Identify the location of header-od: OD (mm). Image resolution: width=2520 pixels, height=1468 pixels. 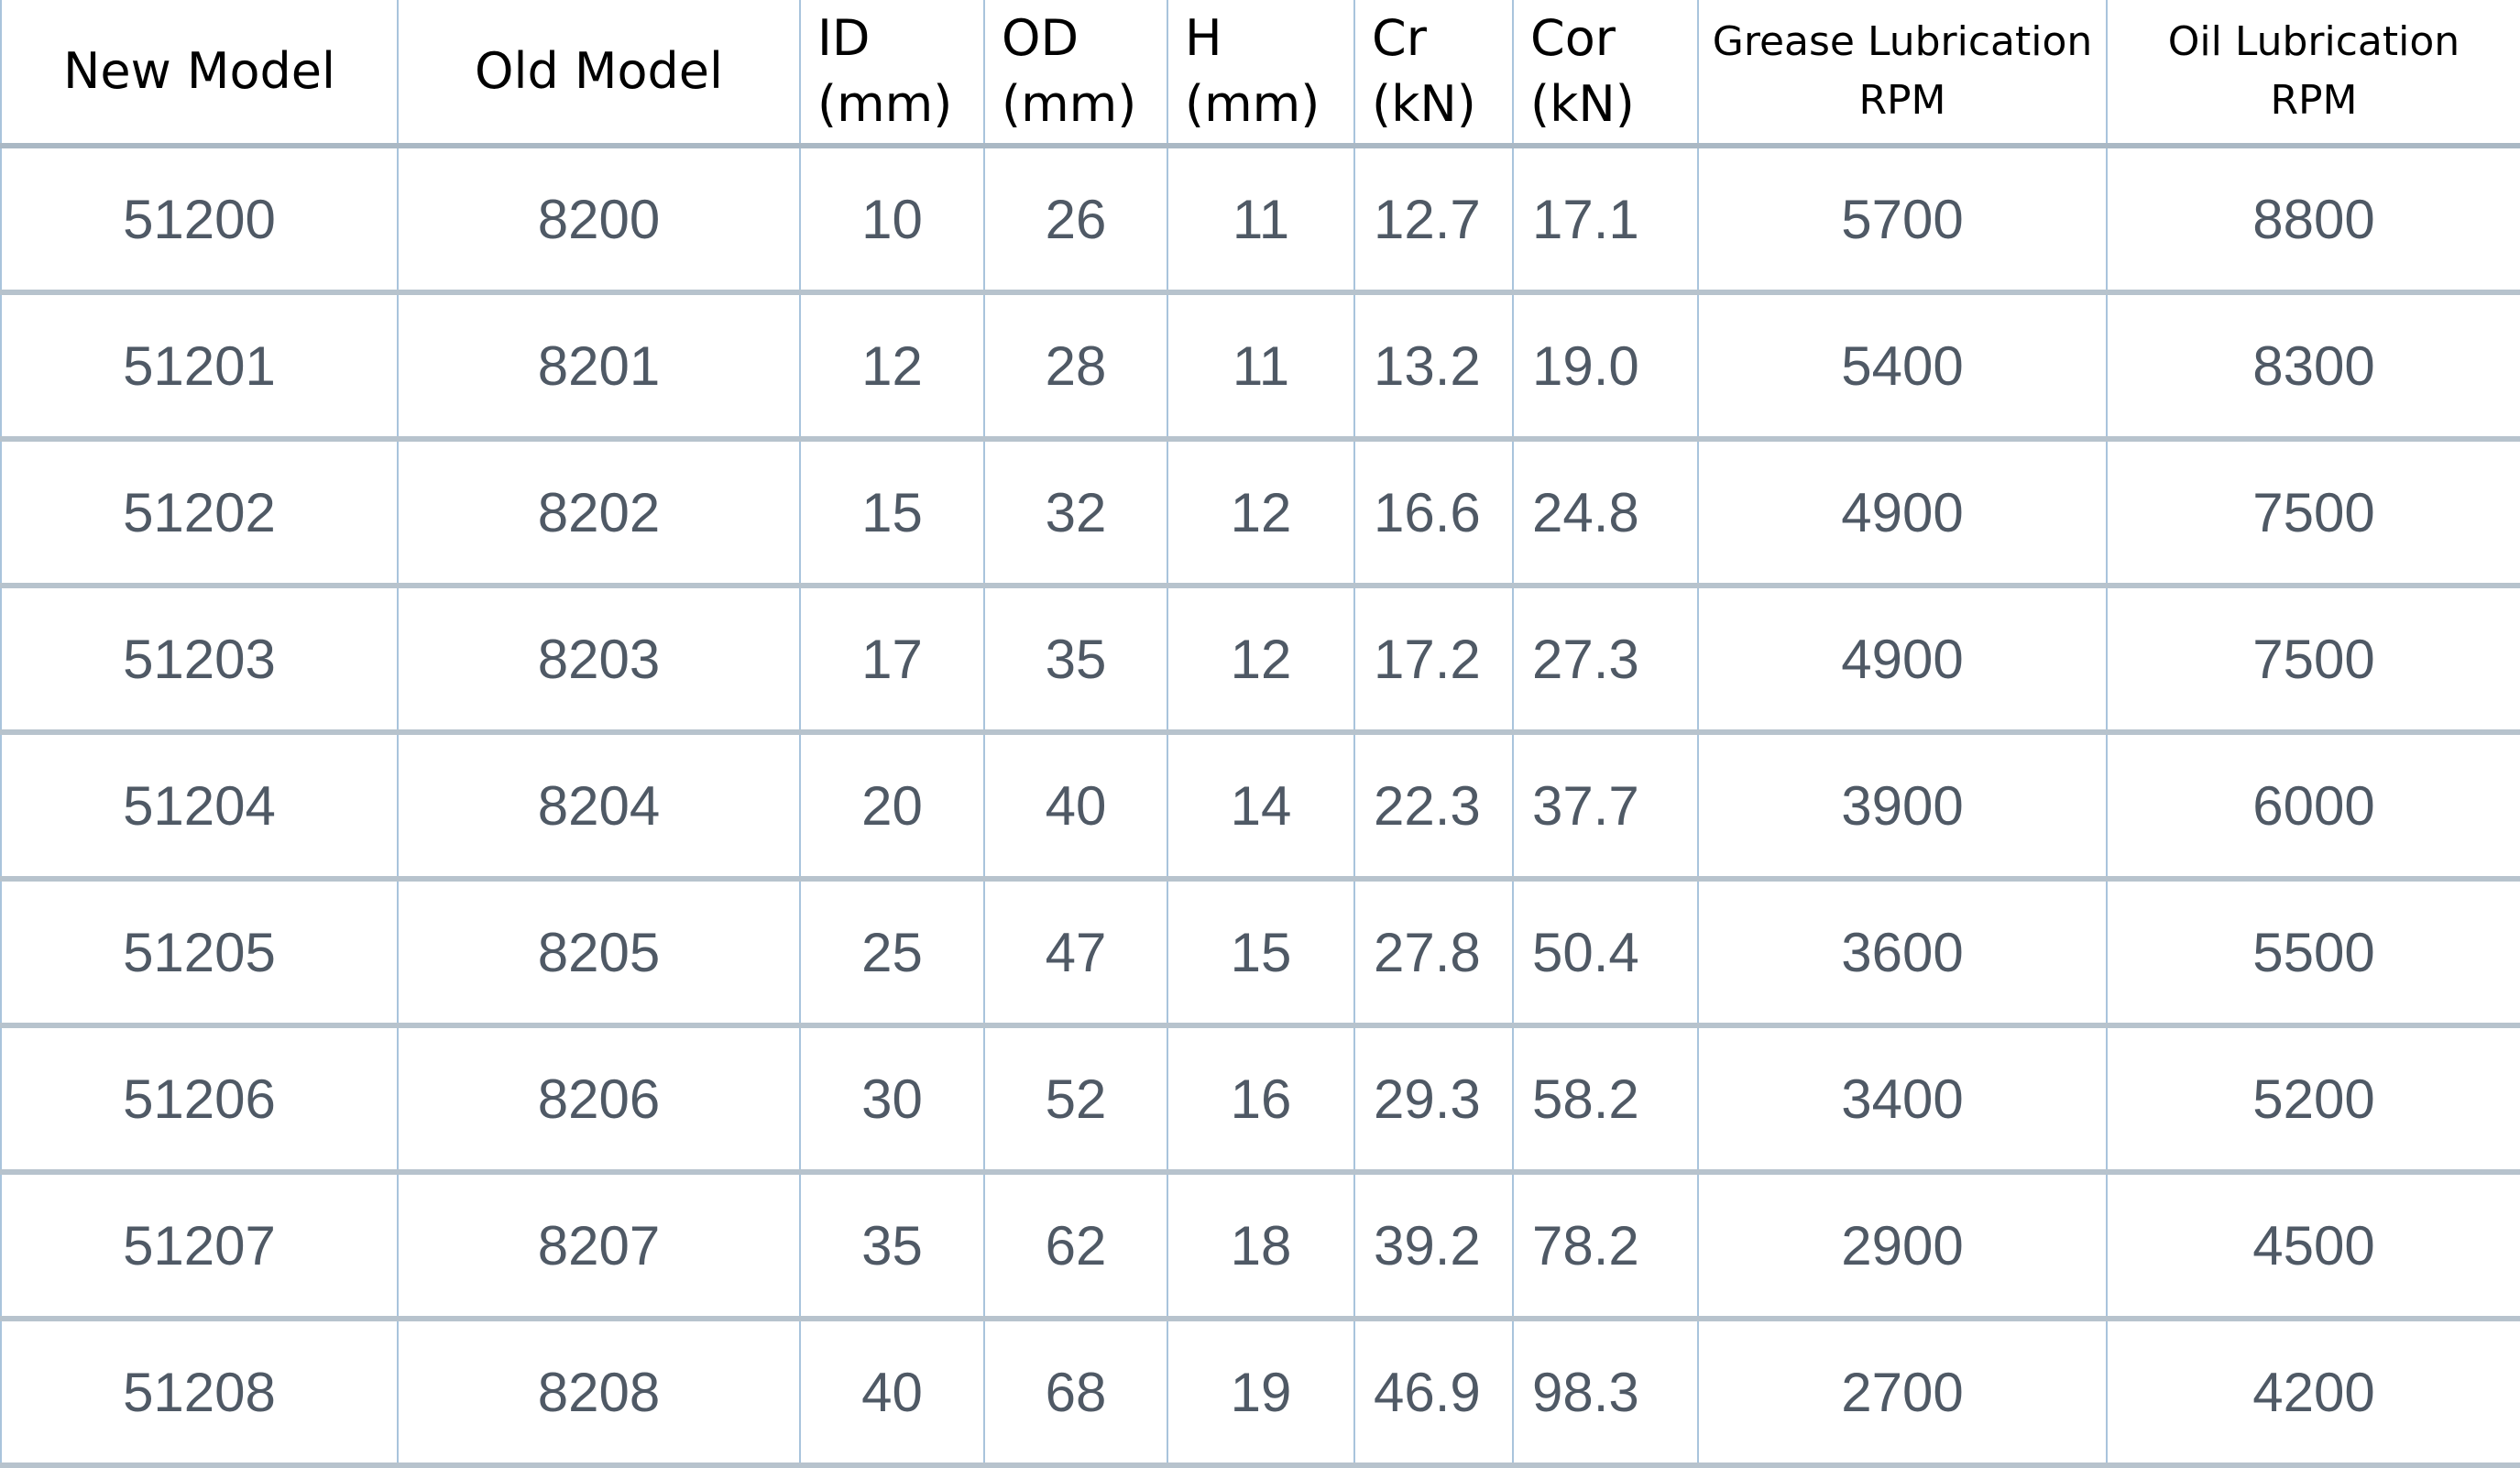
(1075, 74).